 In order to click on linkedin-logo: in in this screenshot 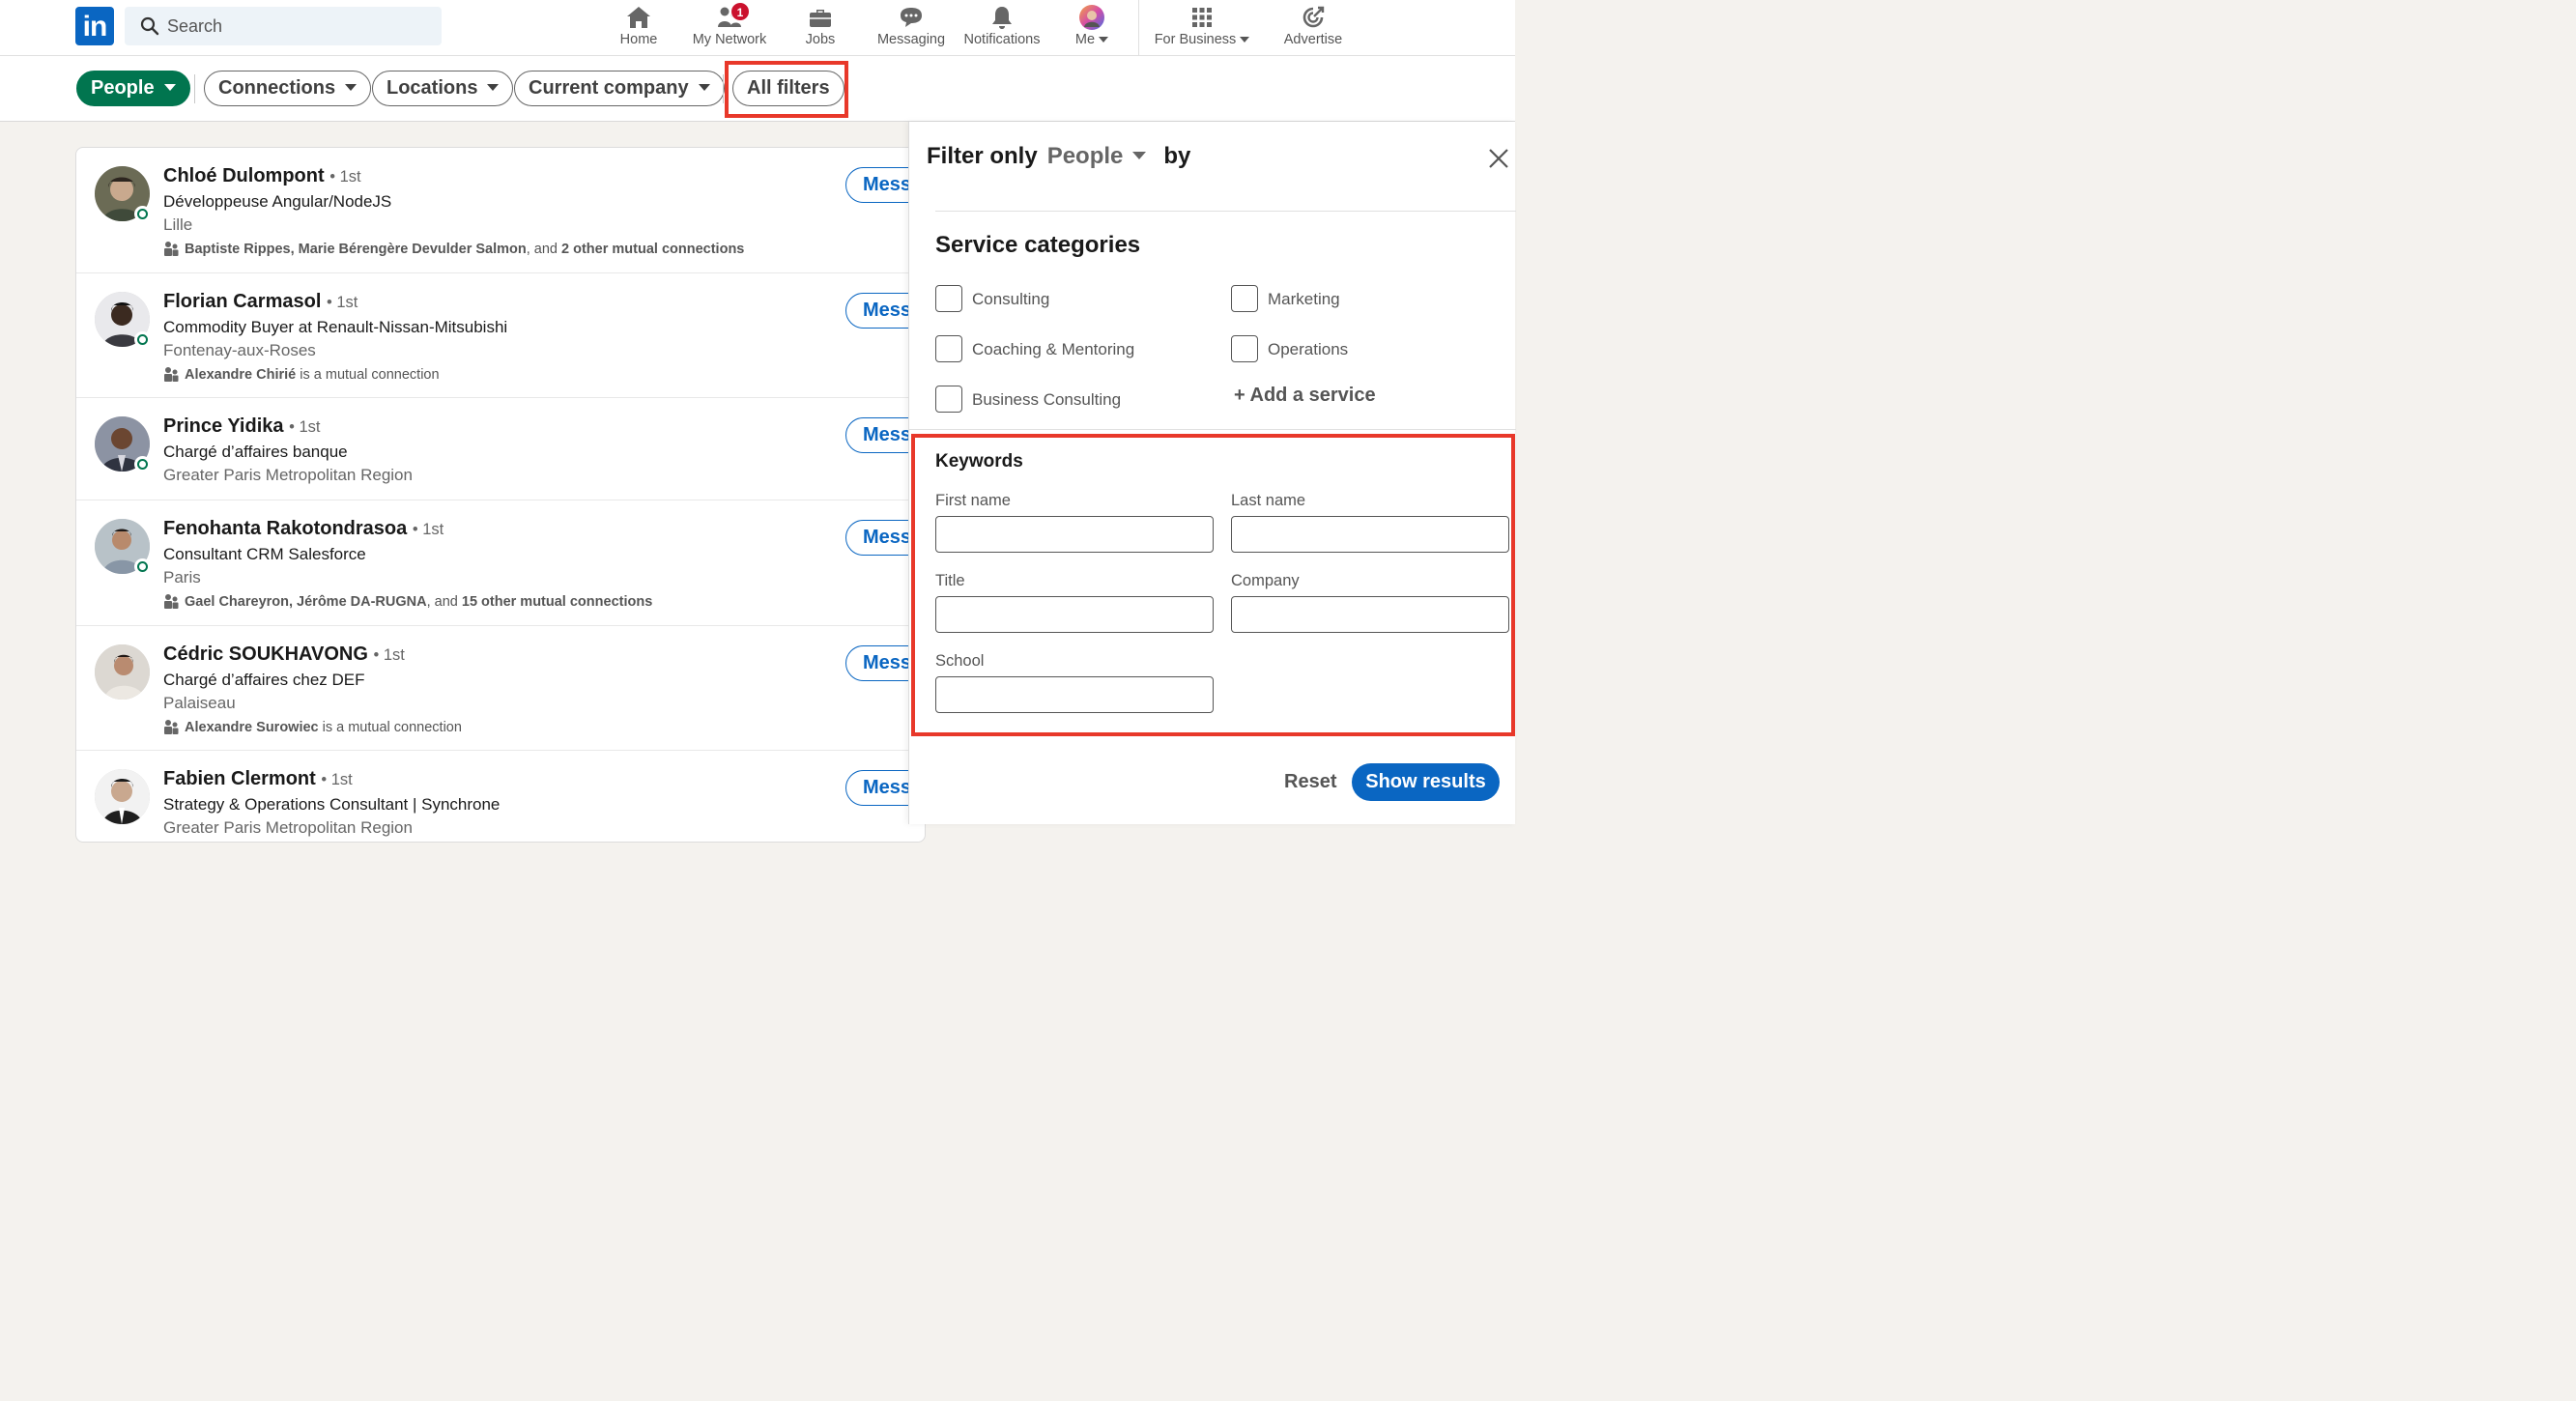, I will do `click(95, 26)`.